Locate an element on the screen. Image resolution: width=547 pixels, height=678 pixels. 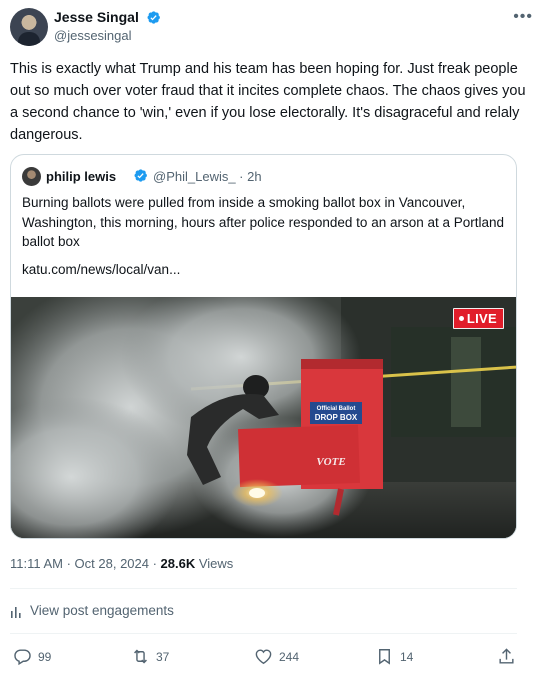
repost-button: 37 is located at coordinates (161, 657).